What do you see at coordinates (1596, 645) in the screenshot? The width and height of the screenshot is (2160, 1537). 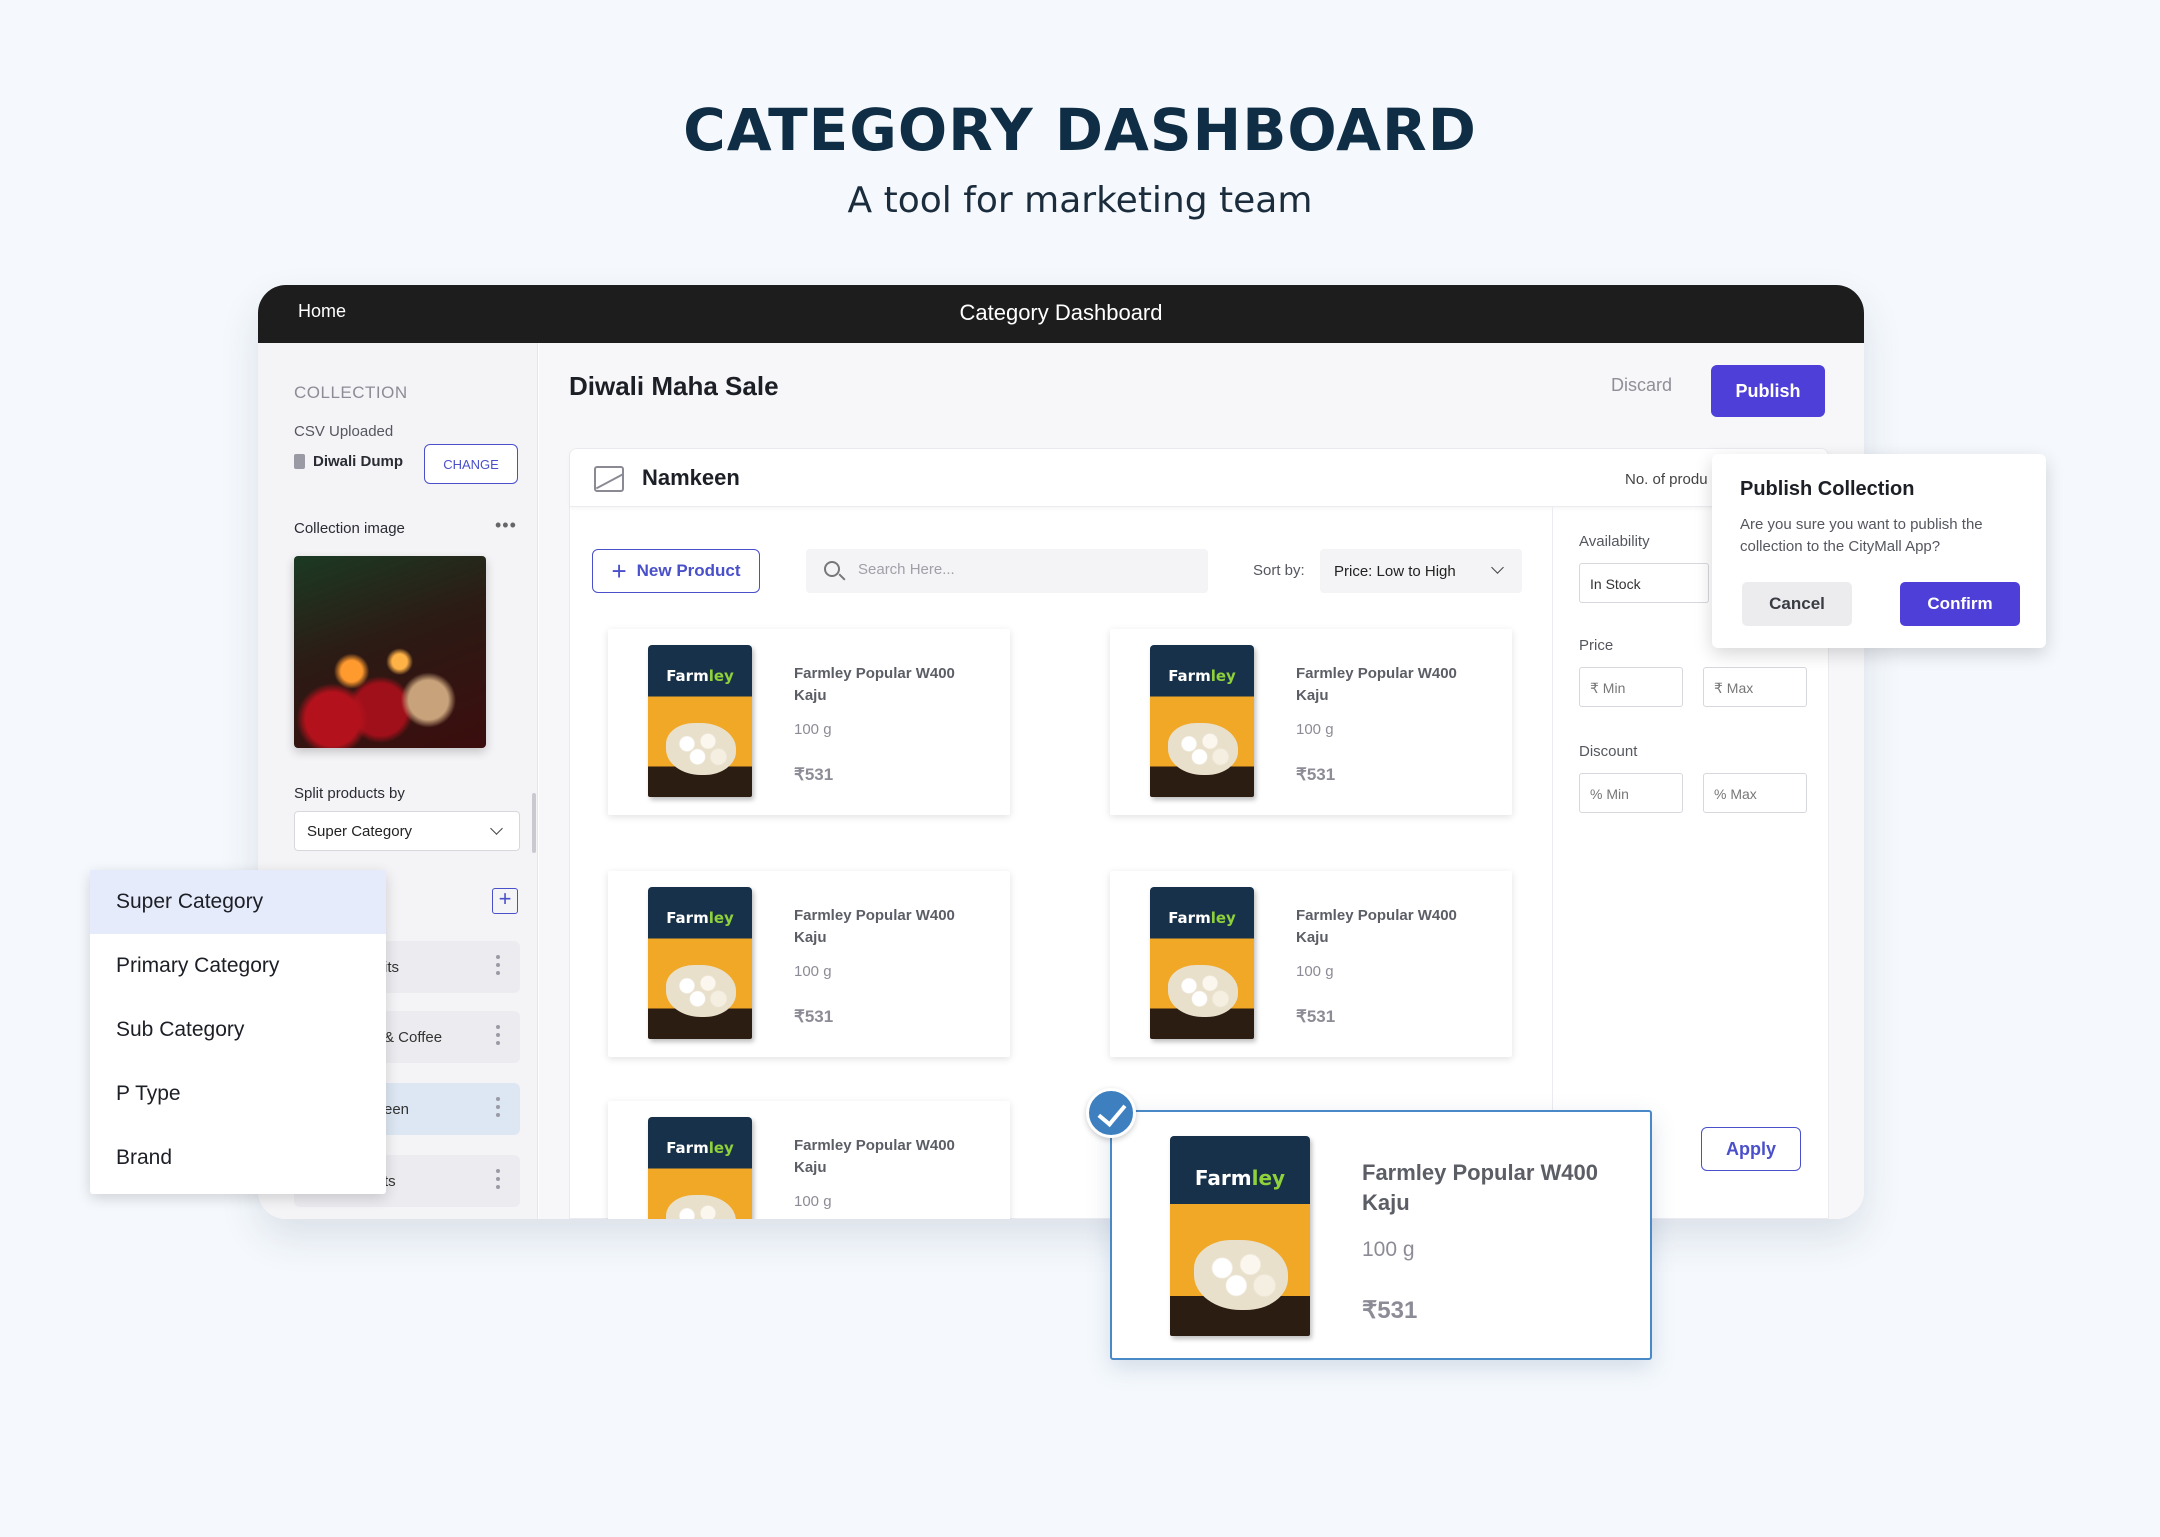 I see `price-label: Price` at bounding box center [1596, 645].